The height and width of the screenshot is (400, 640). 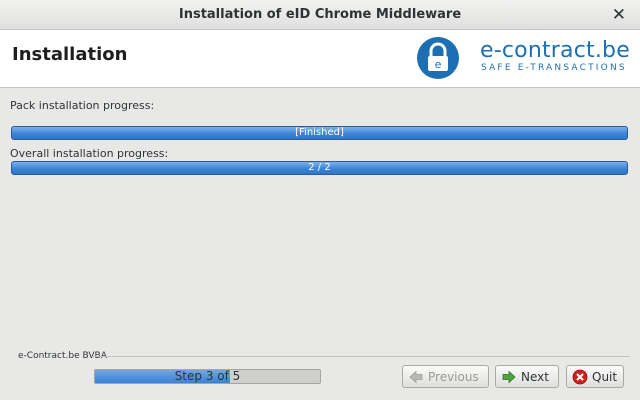 I want to click on overall-progress-text: 2 / 2, so click(x=319, y=167).